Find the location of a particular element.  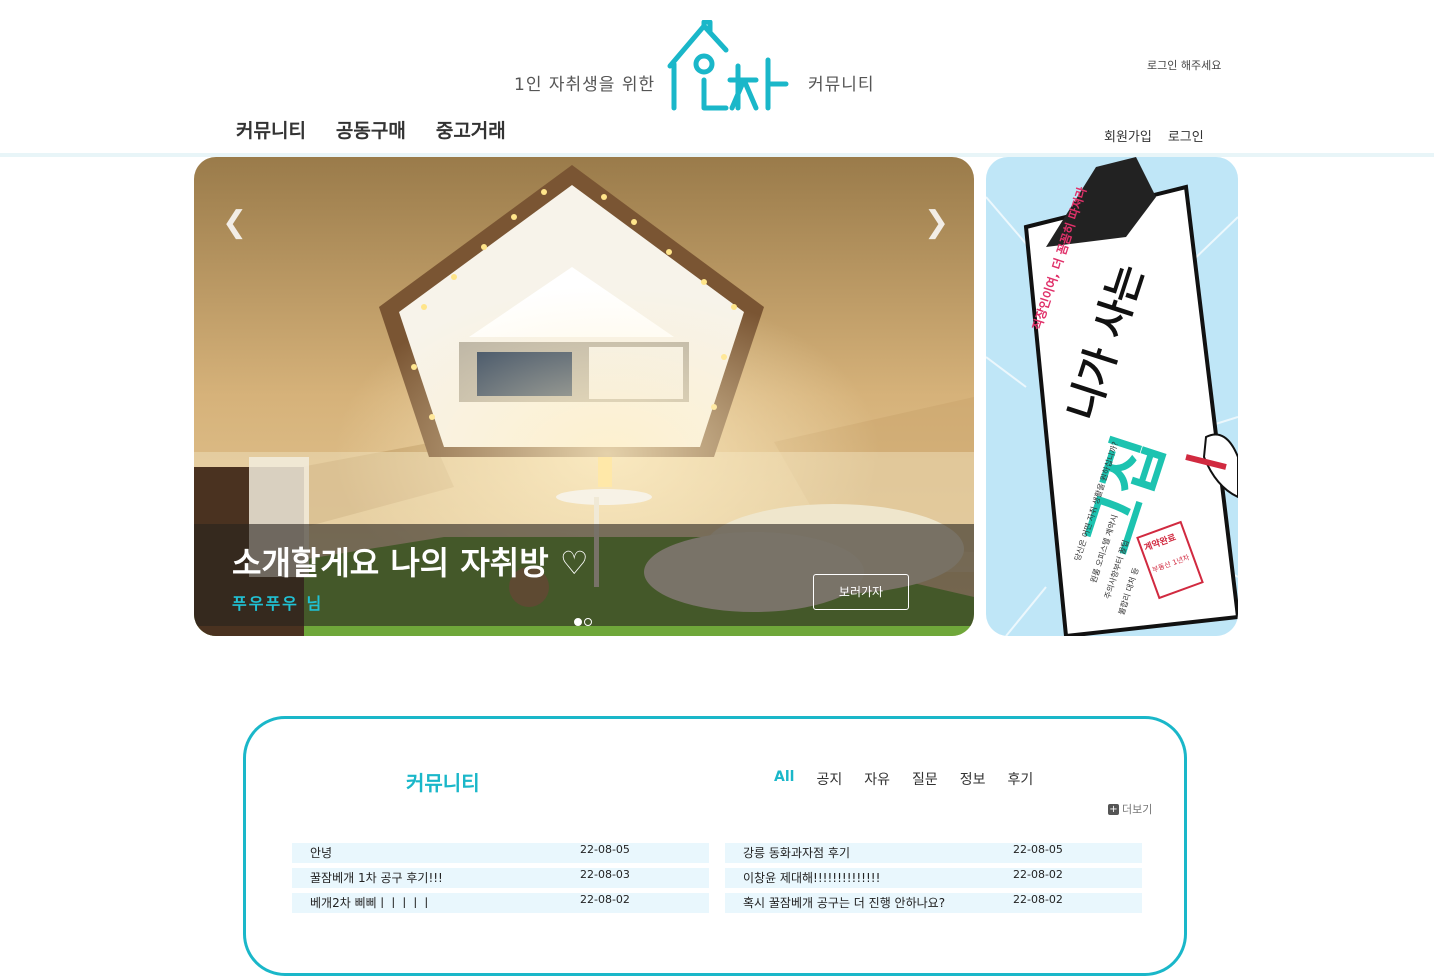

post-title: 꿀잠베개 1차 공구 후기!!! is located at coordinates (376, 878).